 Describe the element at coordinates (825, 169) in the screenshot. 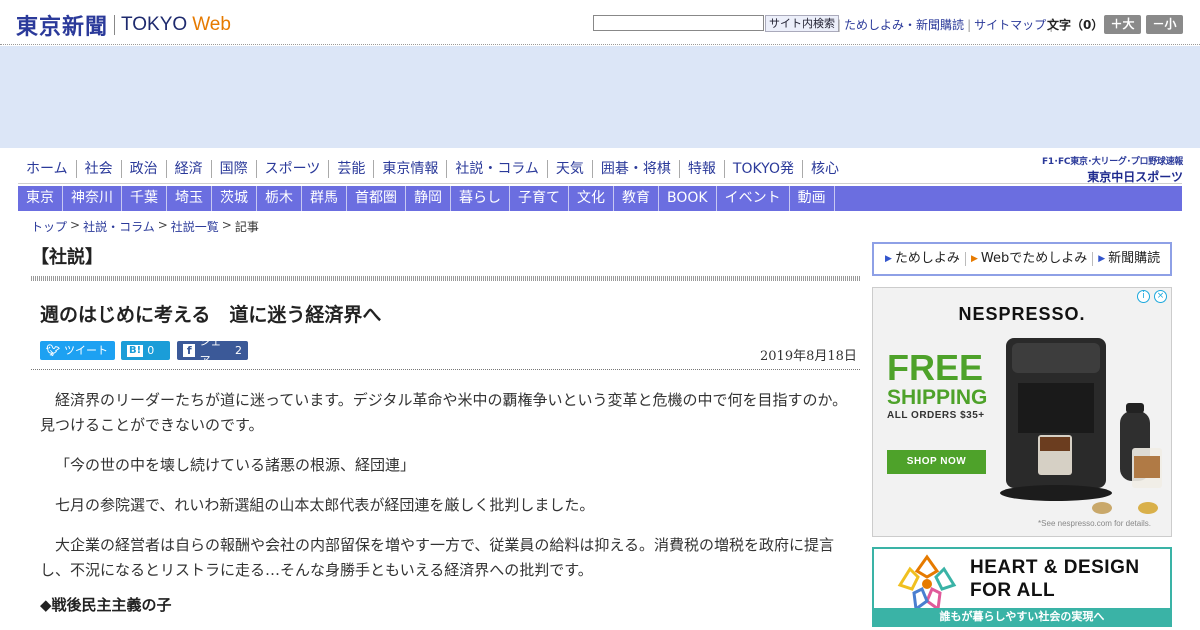

I see `nav-core: 核心` at that location.